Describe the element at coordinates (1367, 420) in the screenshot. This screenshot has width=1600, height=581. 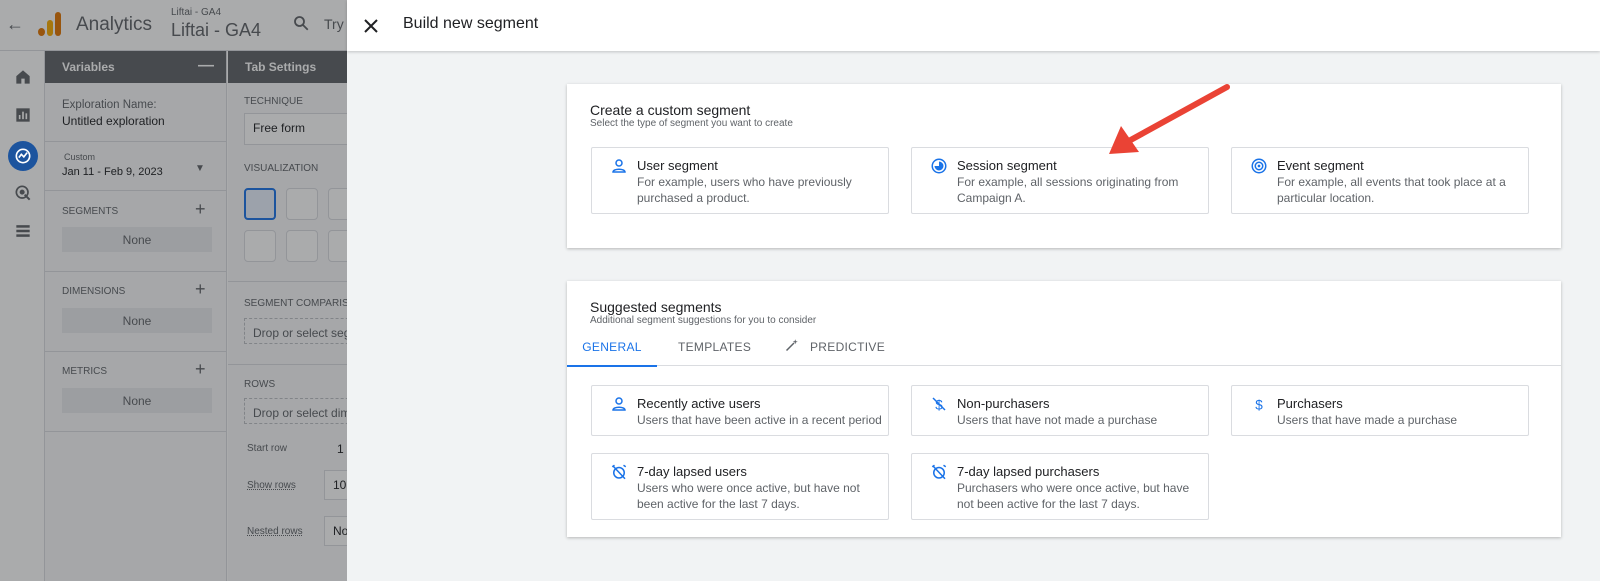
I see `purchasers-description: Users that have made a purchase` at that location.